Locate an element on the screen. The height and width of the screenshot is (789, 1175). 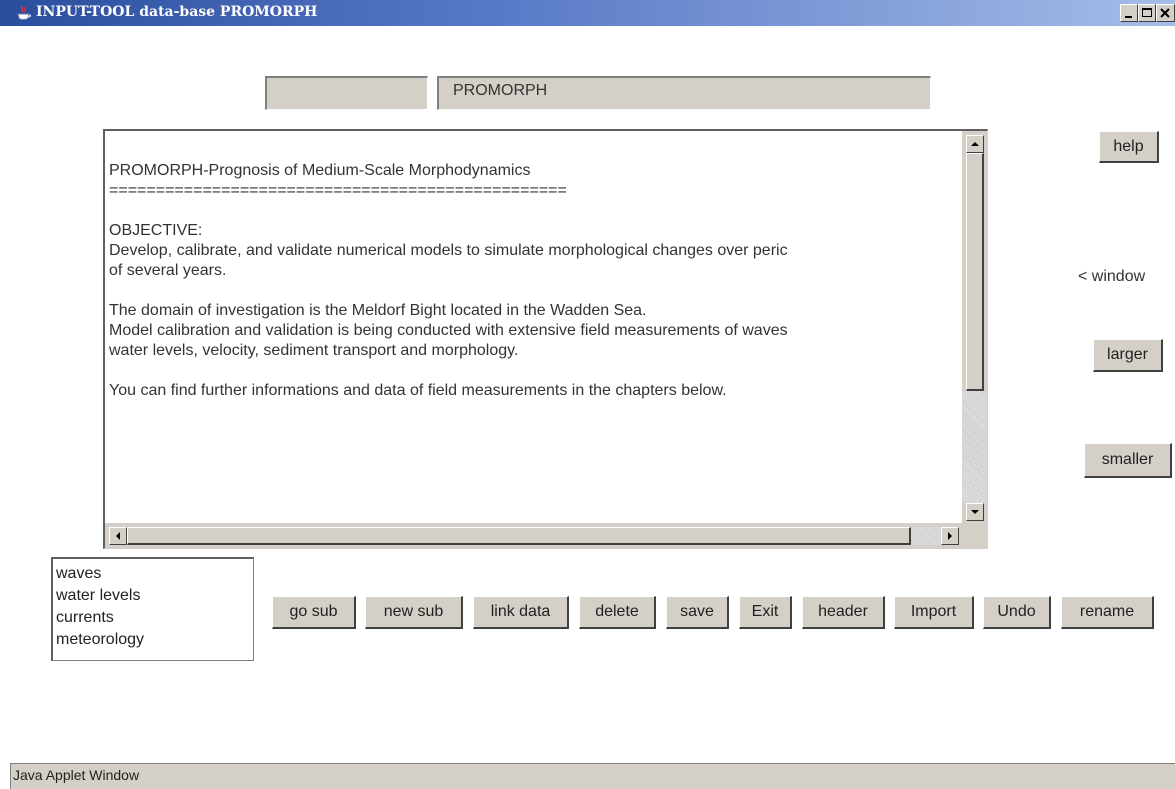
list-item: meteorology is located at coordinates (154, 640).